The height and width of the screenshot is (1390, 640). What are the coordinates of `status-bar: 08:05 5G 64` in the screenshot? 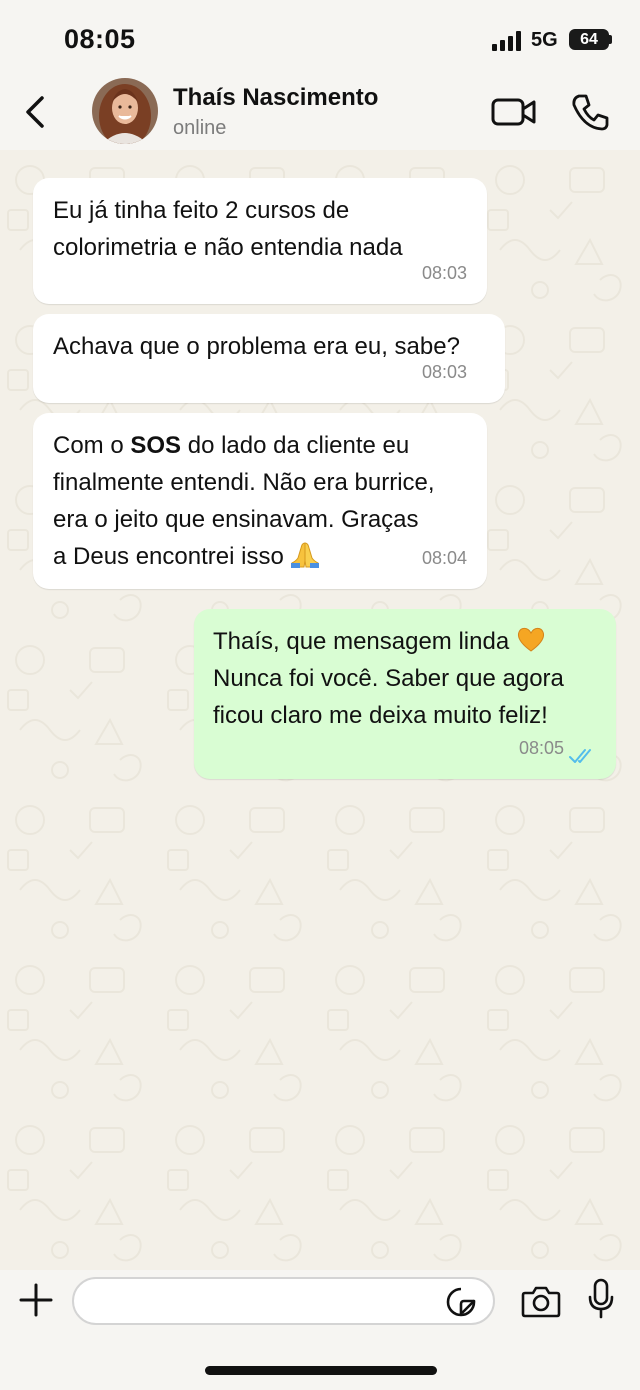 It's located at (320, 37).